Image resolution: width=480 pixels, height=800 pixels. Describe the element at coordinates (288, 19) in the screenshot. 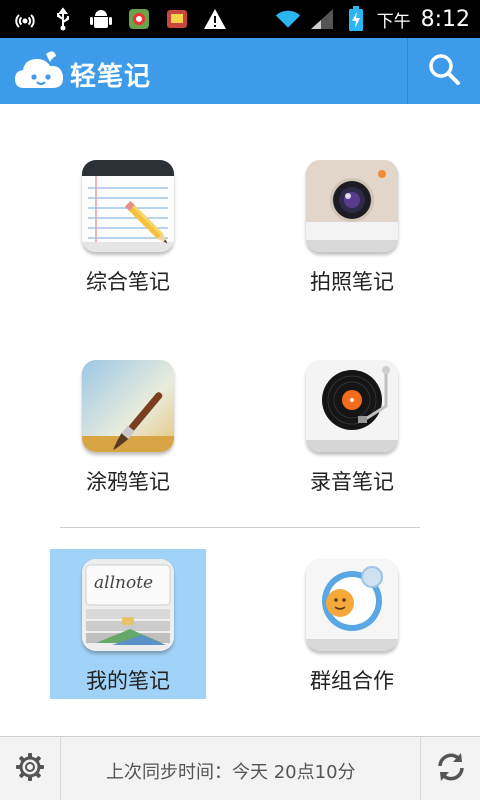

I see `wifi-signal-icon` at that location.